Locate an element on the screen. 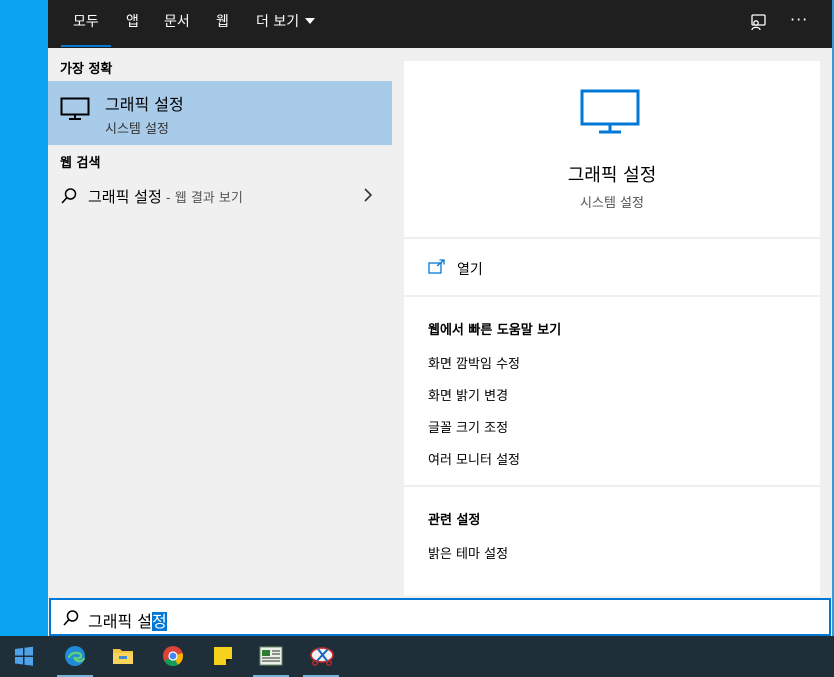  web-search-label: 그래픽 설정 - 웹 결과 보기 is located at coordinates (165, 196).